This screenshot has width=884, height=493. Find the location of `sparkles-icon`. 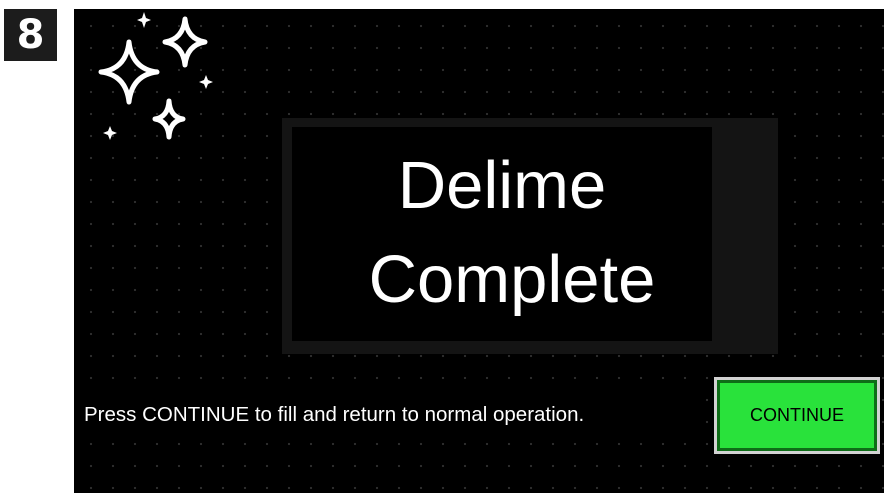

sparkles-icon is located at coordinates (155, 76).